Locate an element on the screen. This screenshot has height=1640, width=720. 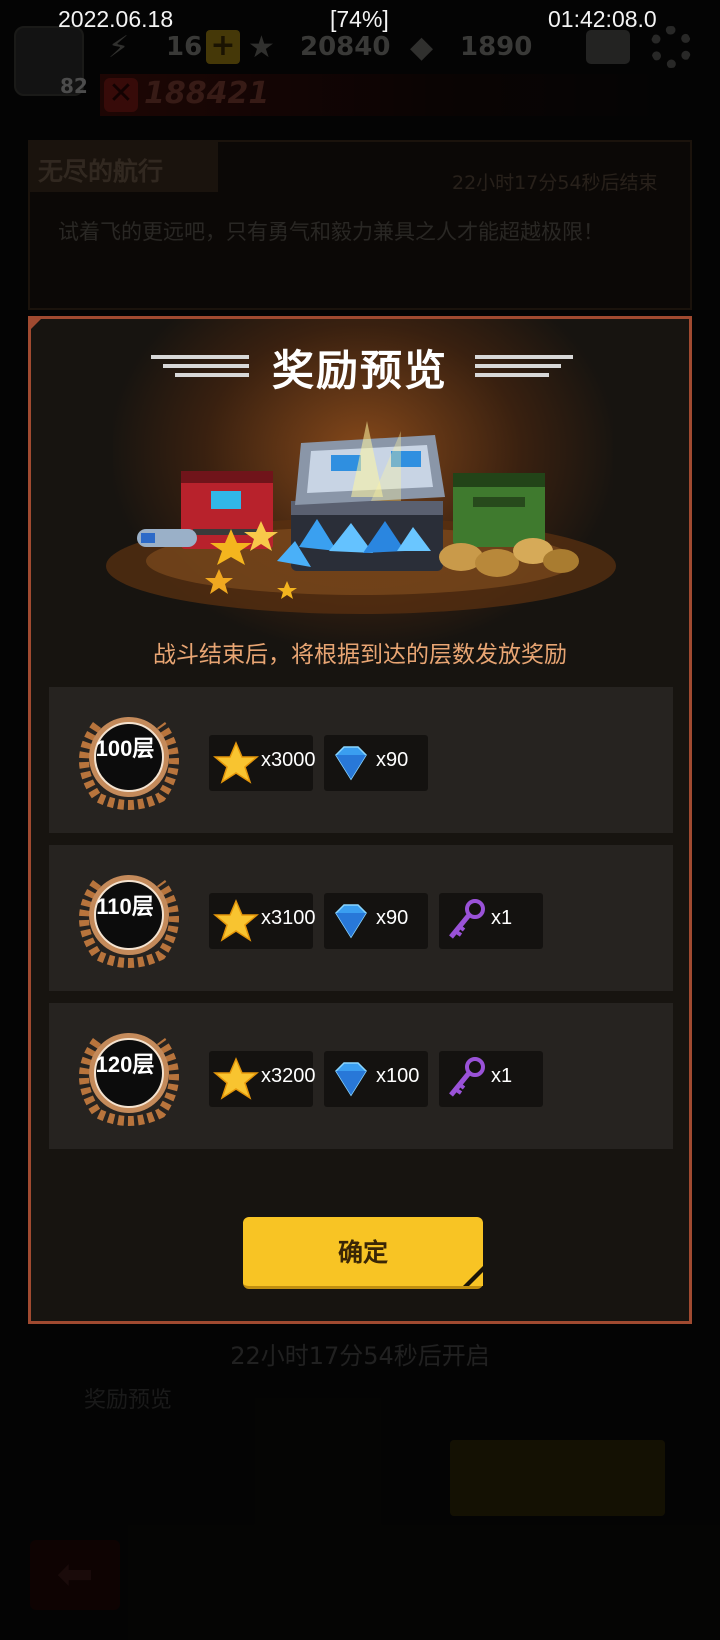
treasure-chest-illustration is located at coordinates (361, 517).